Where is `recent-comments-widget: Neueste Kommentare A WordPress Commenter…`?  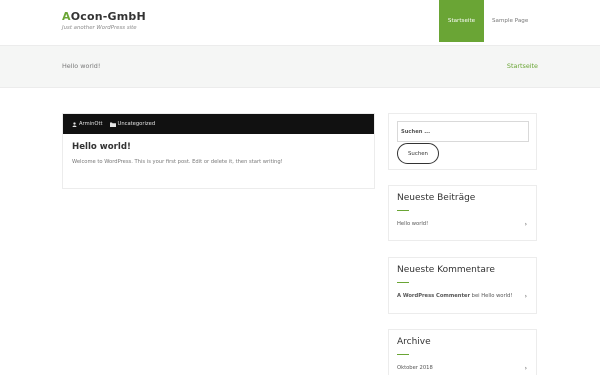 recent-comments-widget: Neueste Kommentare A WordPress Commenter… is located at coordinates (462, 285).